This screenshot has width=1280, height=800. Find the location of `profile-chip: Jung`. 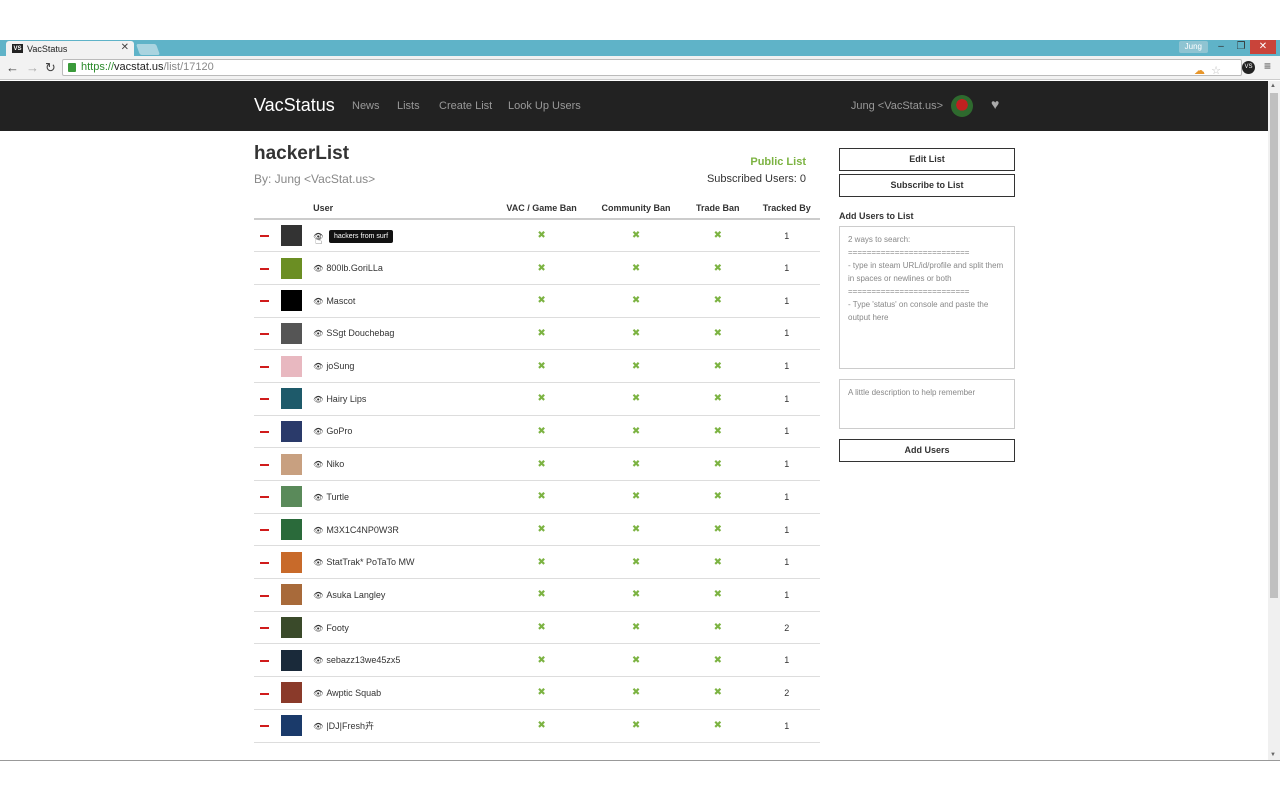

profile-chip: Jung is located at coordinates (1193, 47).